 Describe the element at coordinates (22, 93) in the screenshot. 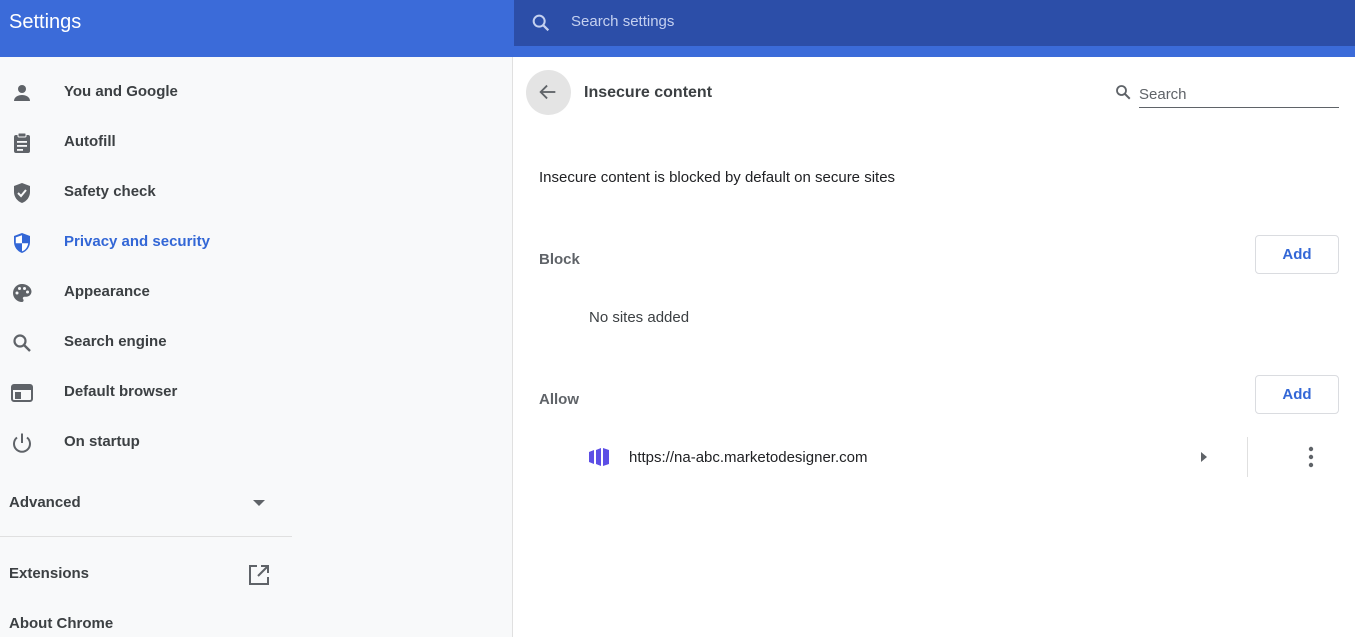

I see `person-icon` at that location.